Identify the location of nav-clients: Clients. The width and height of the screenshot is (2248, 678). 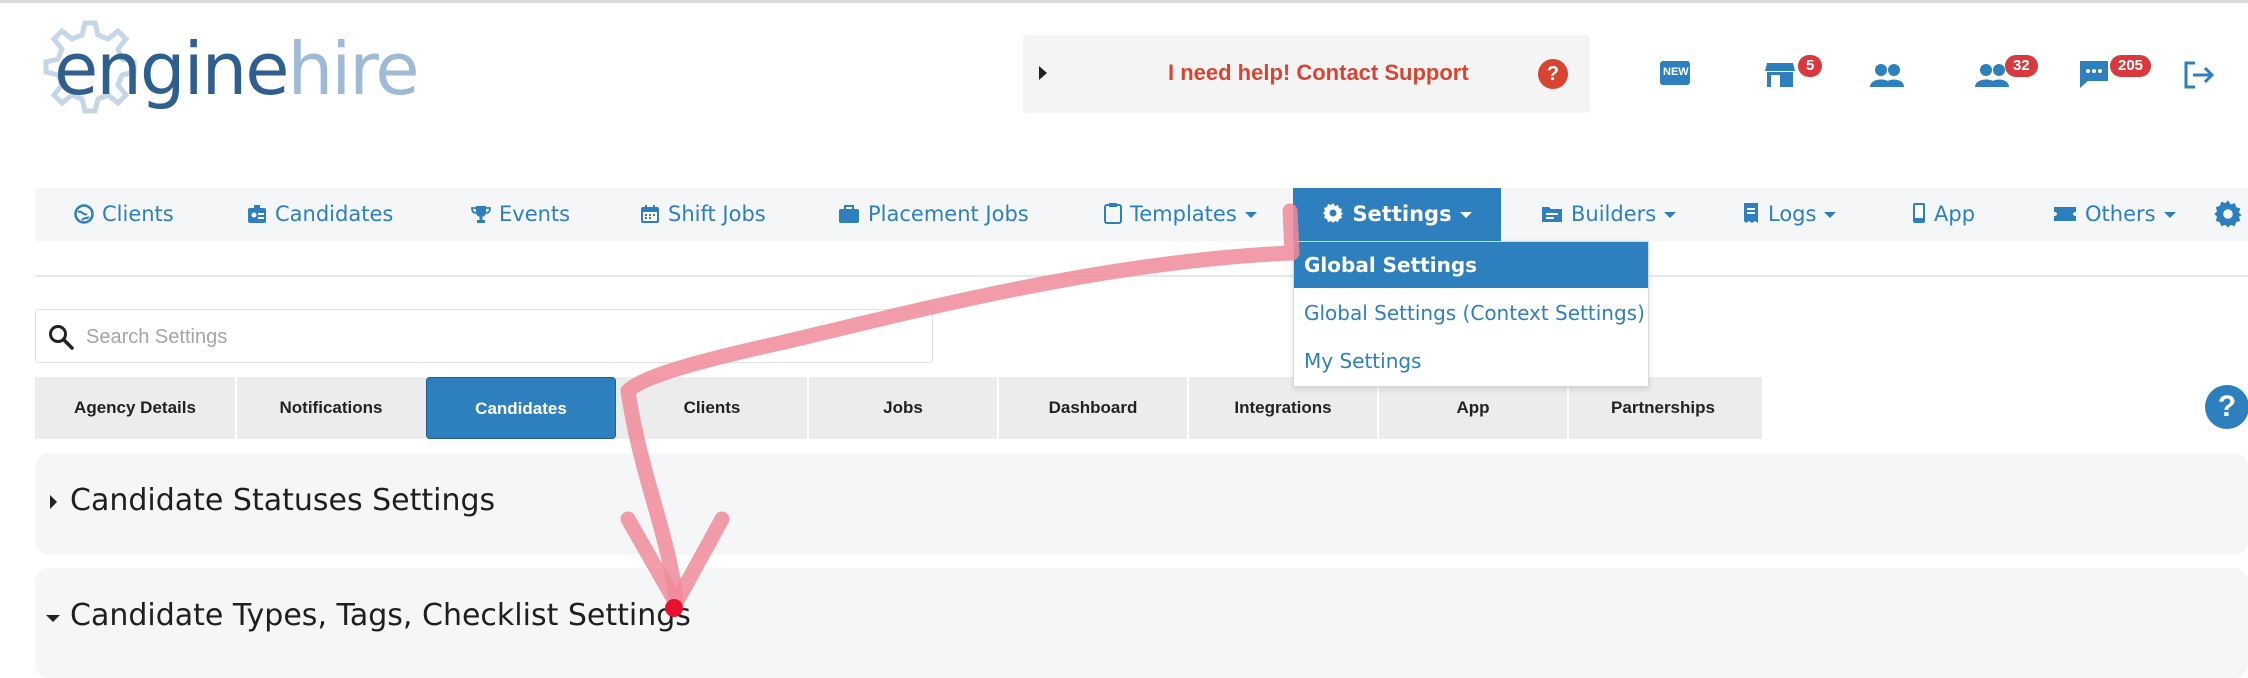
(124, 214).